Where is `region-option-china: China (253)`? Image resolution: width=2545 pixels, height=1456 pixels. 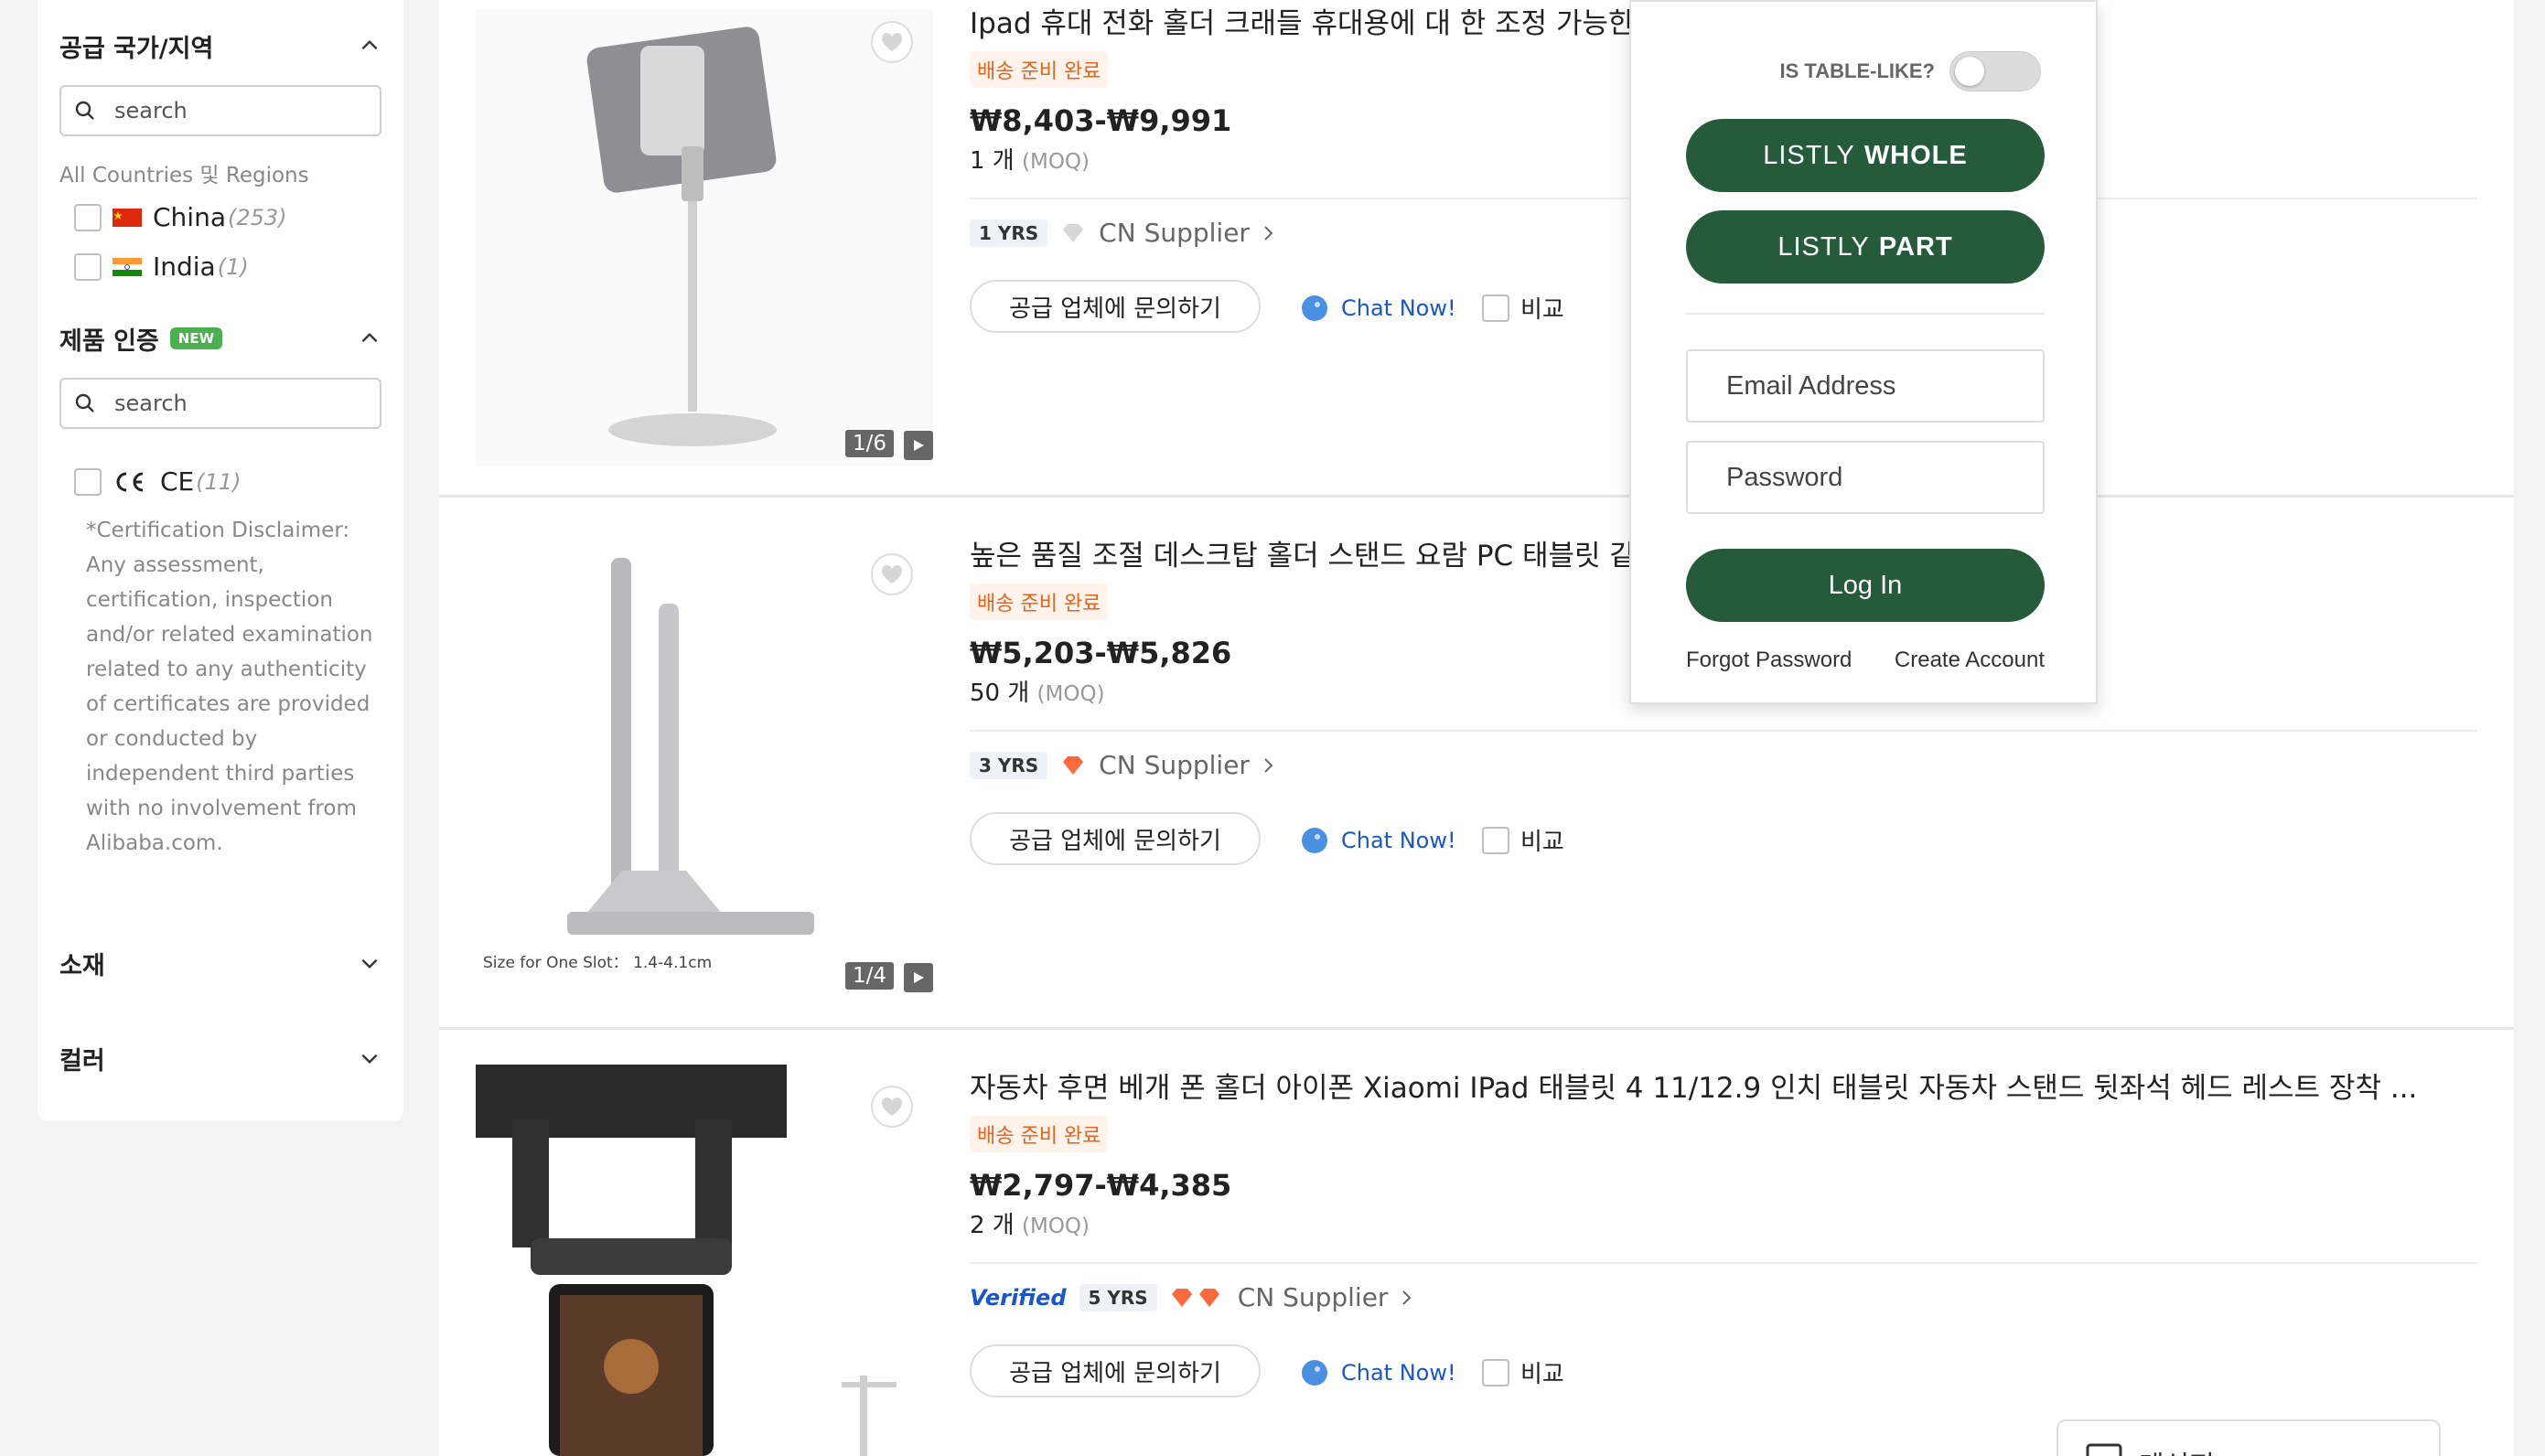
region-option-china: China (253) is located at coordinates (181, 217).